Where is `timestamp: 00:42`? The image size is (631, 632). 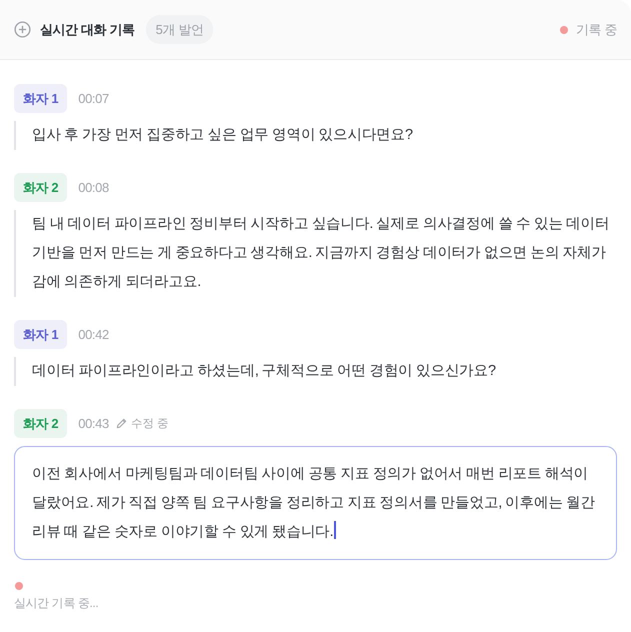
timestamp: 00:42 is located at coordinates (93, 334).